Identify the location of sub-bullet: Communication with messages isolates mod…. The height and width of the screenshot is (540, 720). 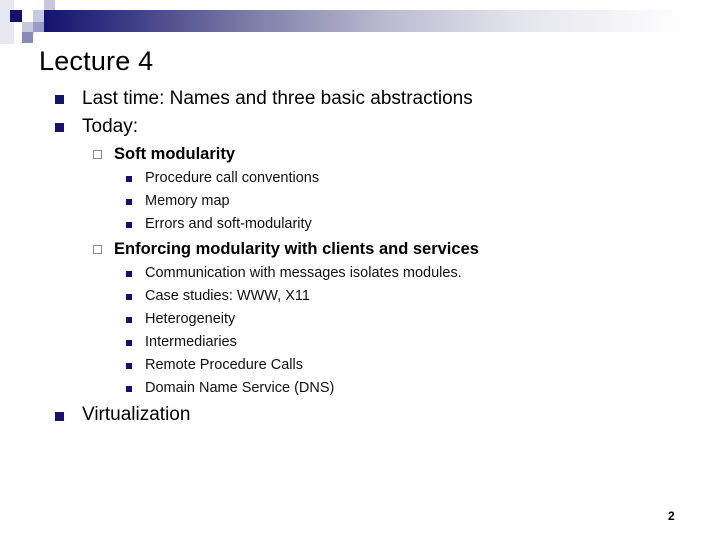
(303, 273).